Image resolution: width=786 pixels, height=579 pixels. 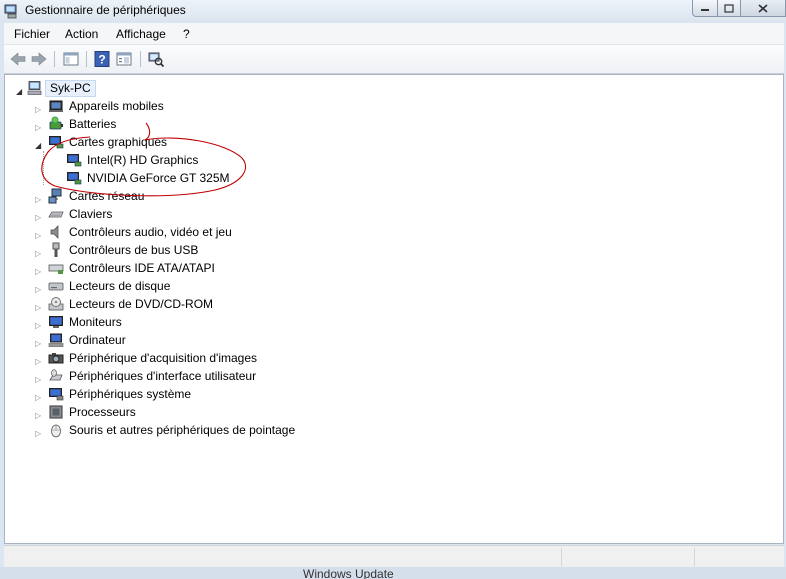 I want to click on category-label: Contrôleurs audio, vidéo et jeu, so click(x=150, y=232).